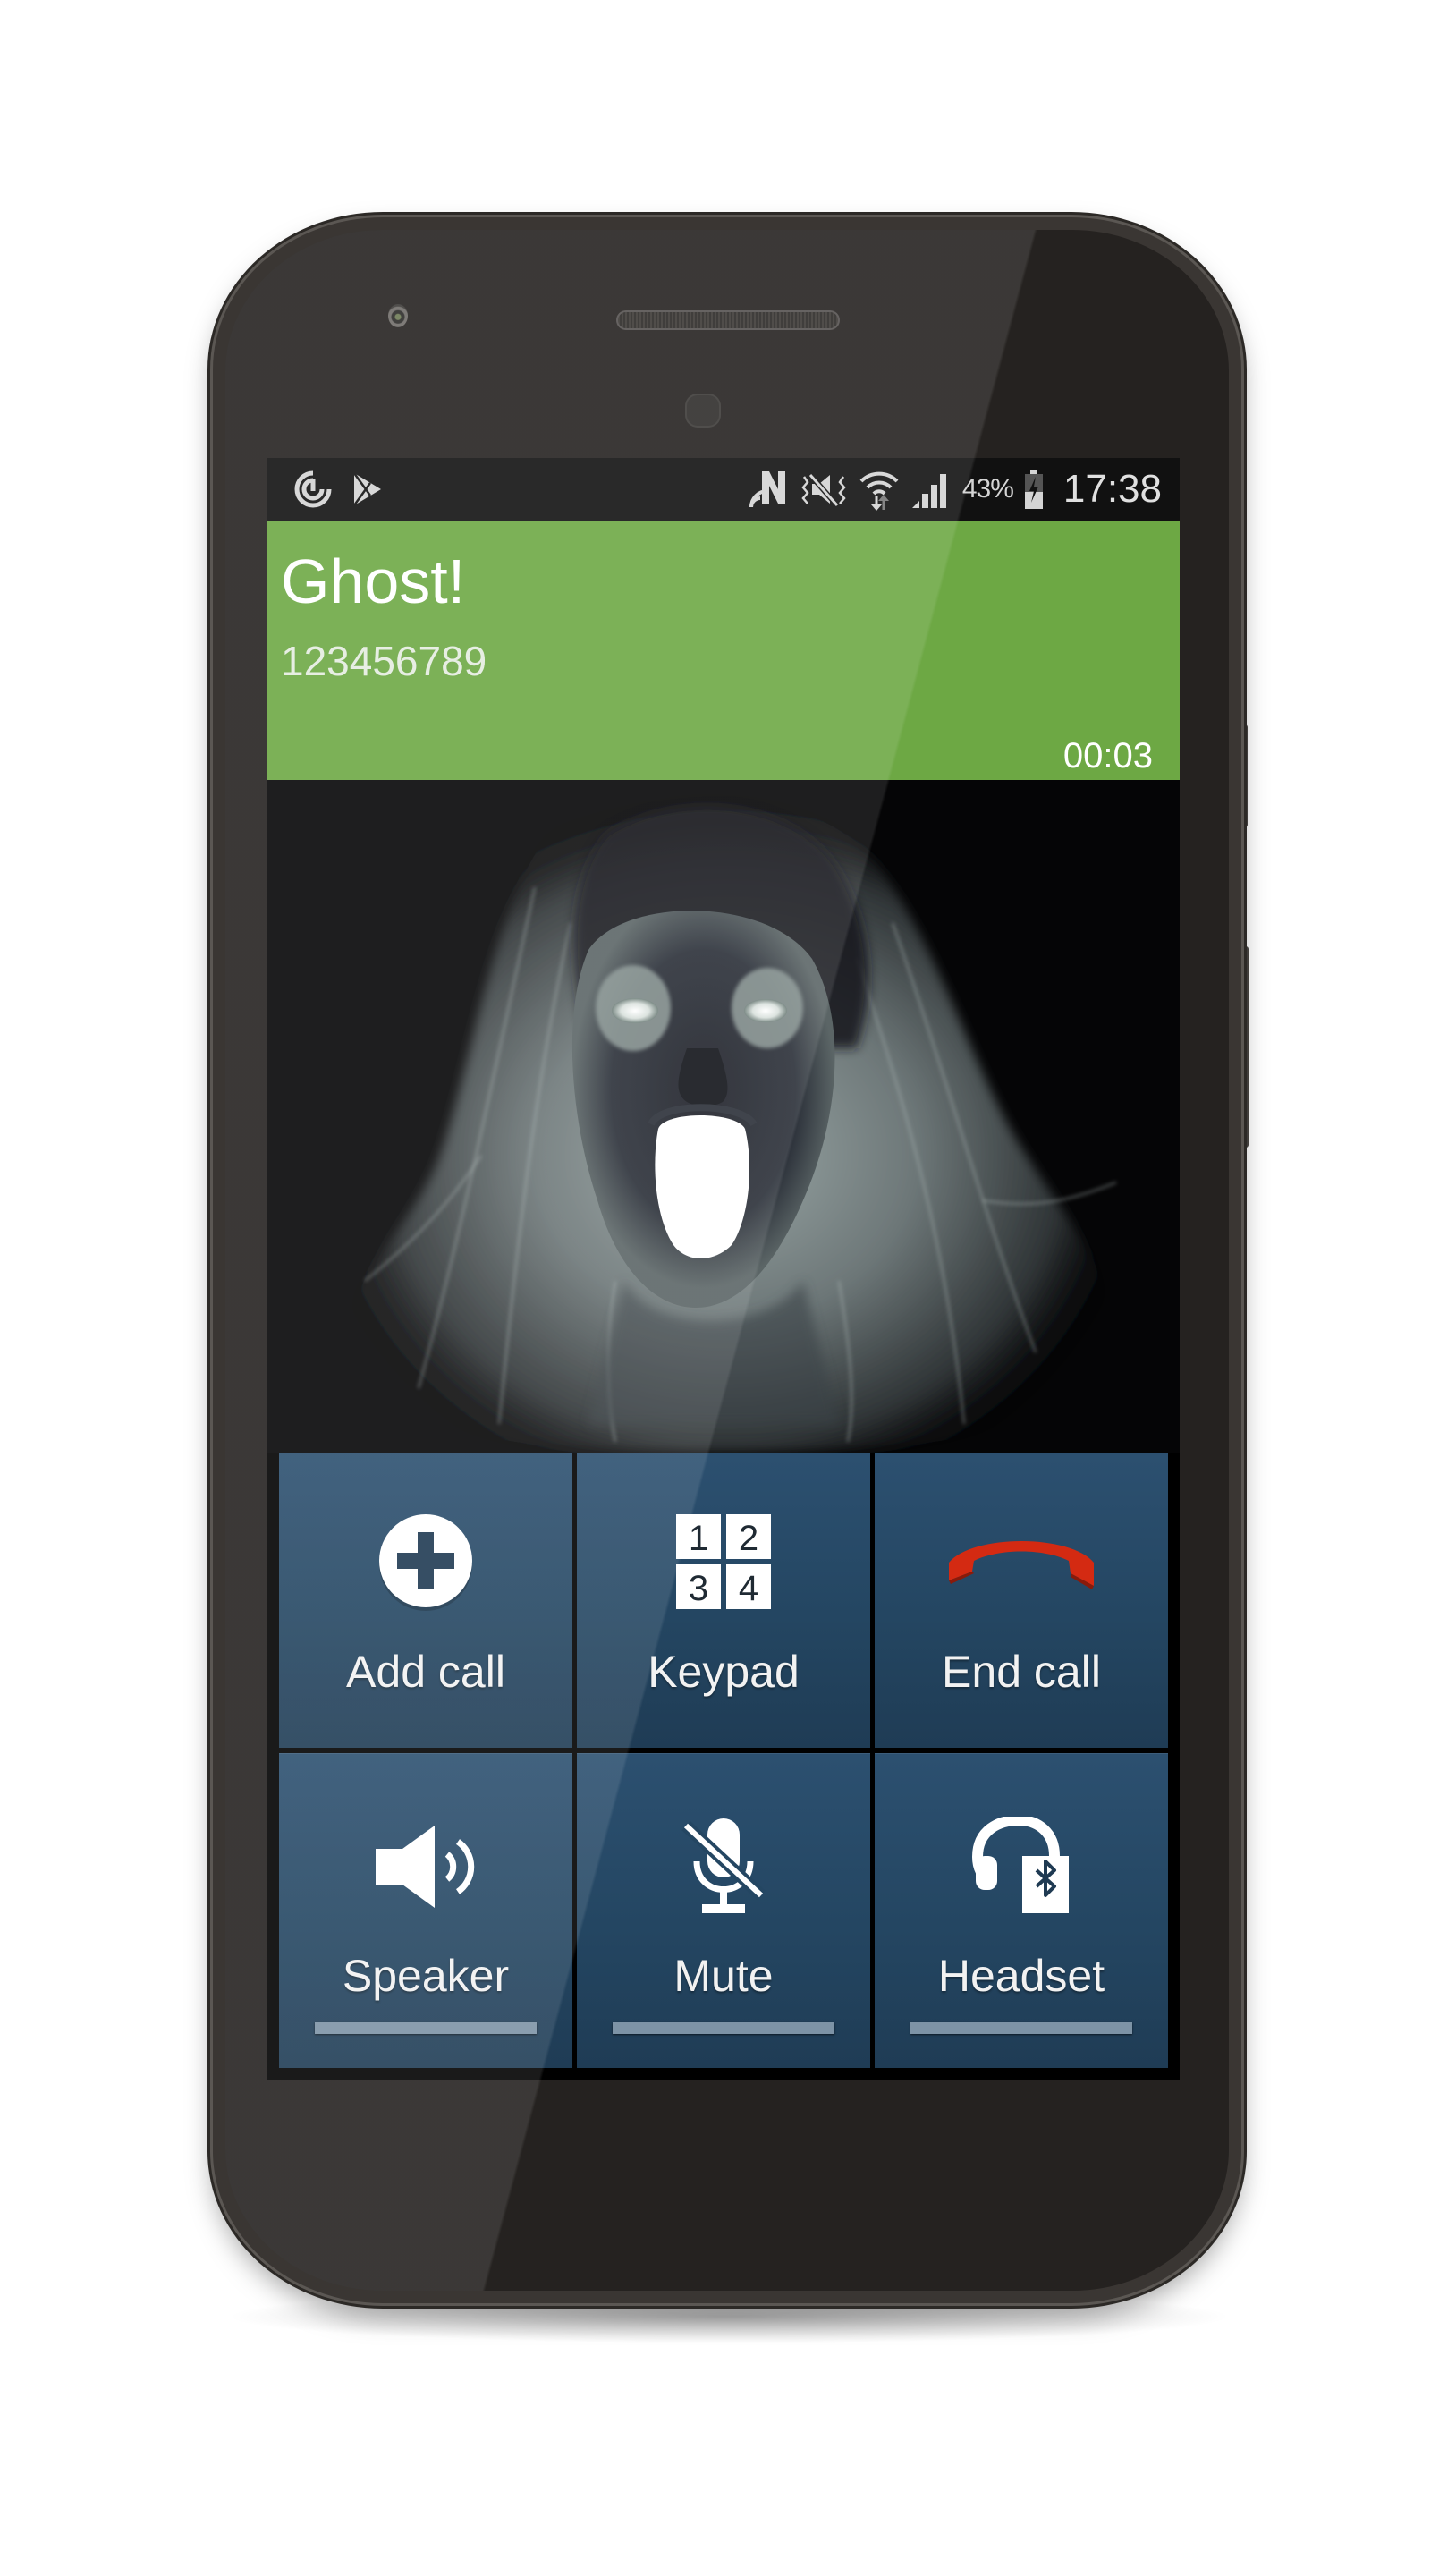 This screenshot has width=1456, height=2576. Describe the element at coordinates (748, 1588) in the screenshot. I see `keypad-digit: 4` at that location.